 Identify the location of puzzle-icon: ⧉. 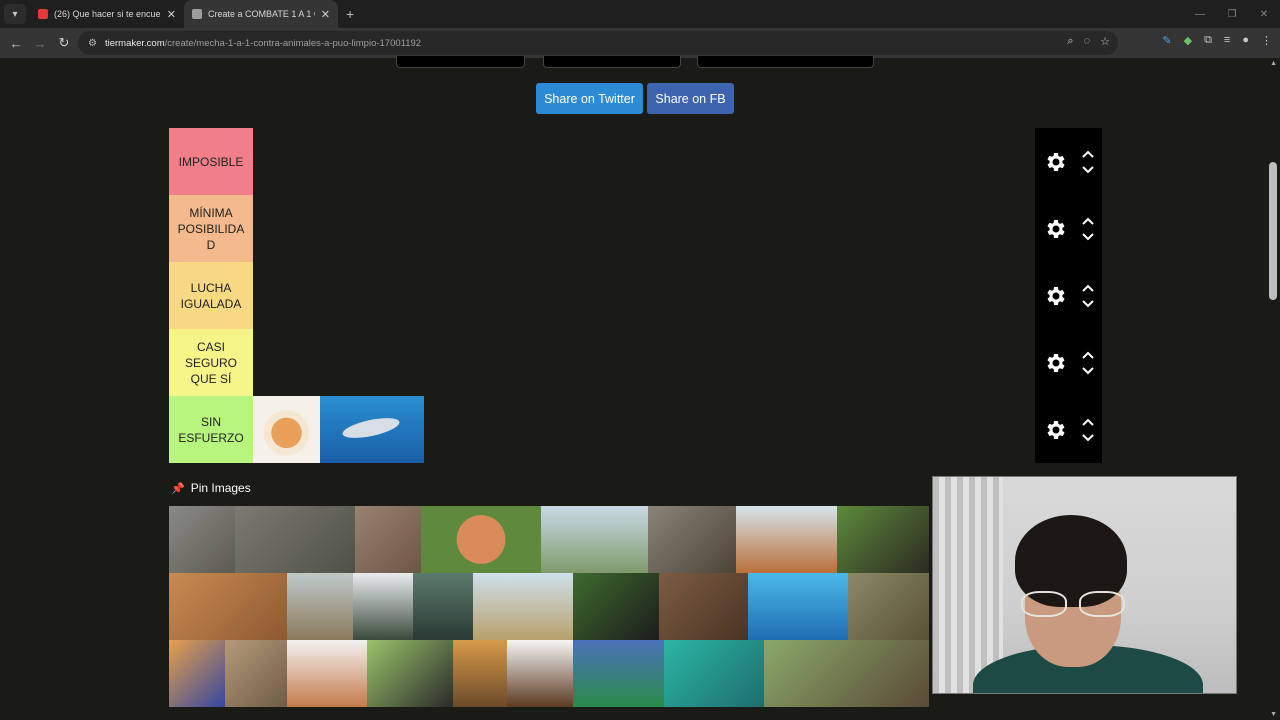
(1208, 40).